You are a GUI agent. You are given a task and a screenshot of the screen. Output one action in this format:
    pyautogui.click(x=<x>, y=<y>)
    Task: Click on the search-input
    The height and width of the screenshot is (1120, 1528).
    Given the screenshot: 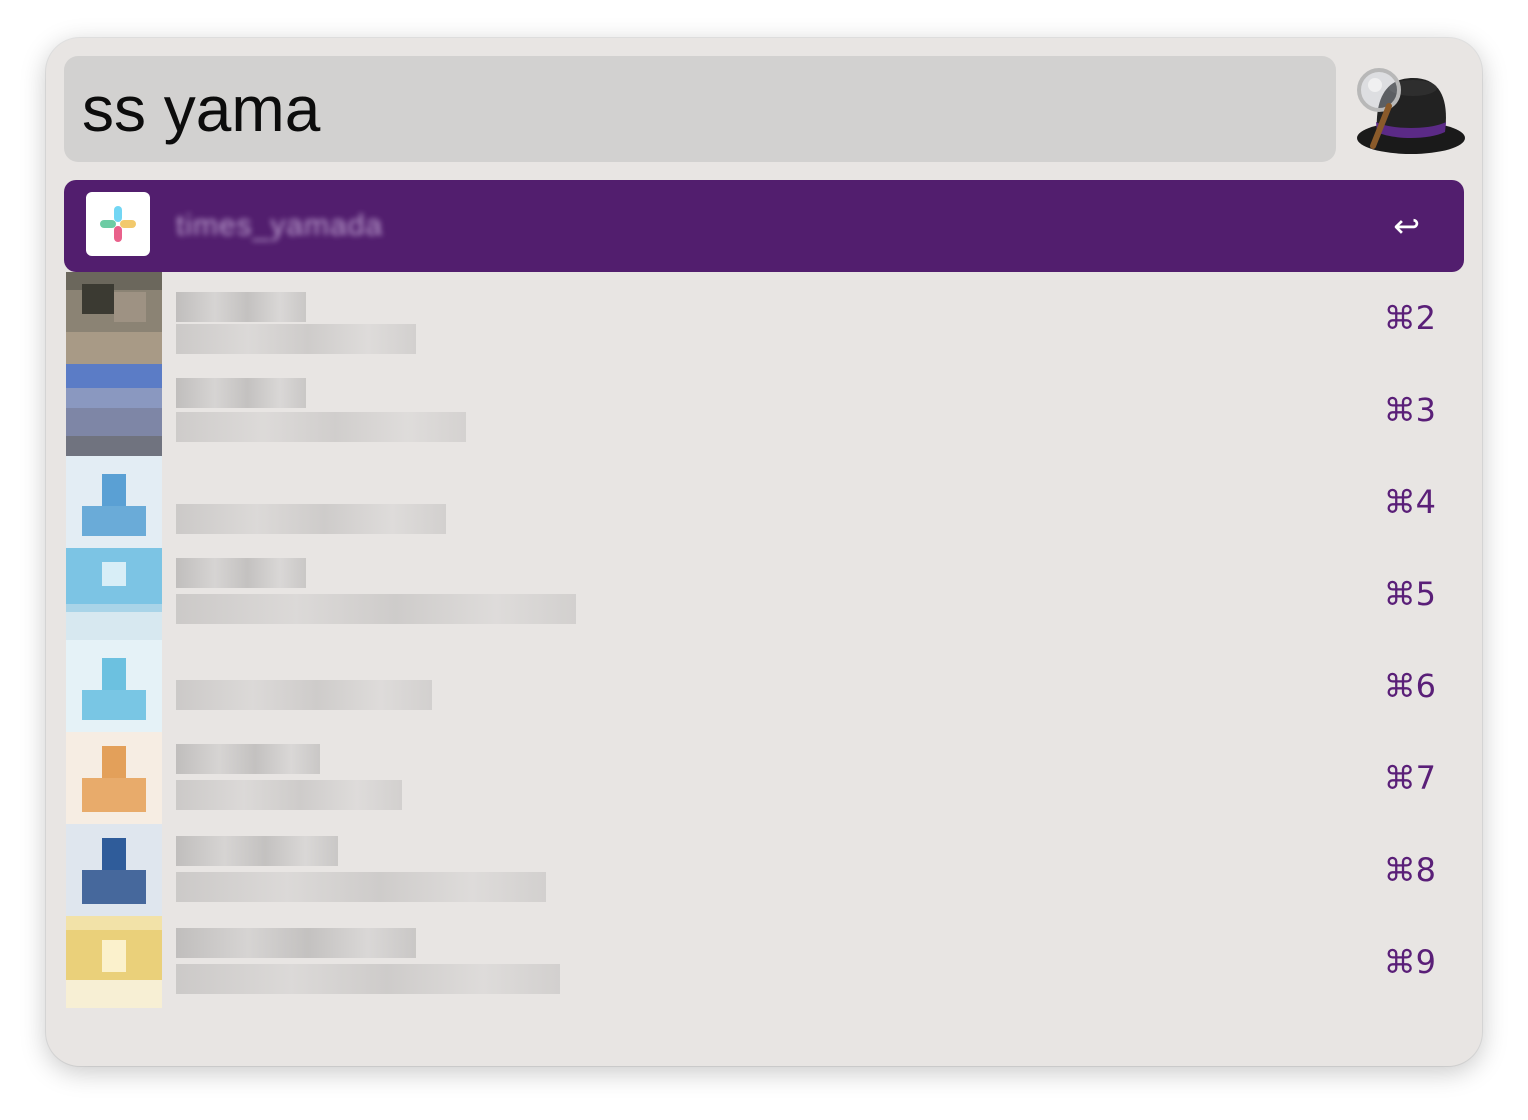 What is the action you would take?
    pyautogui.click(x=700, y=109)
    